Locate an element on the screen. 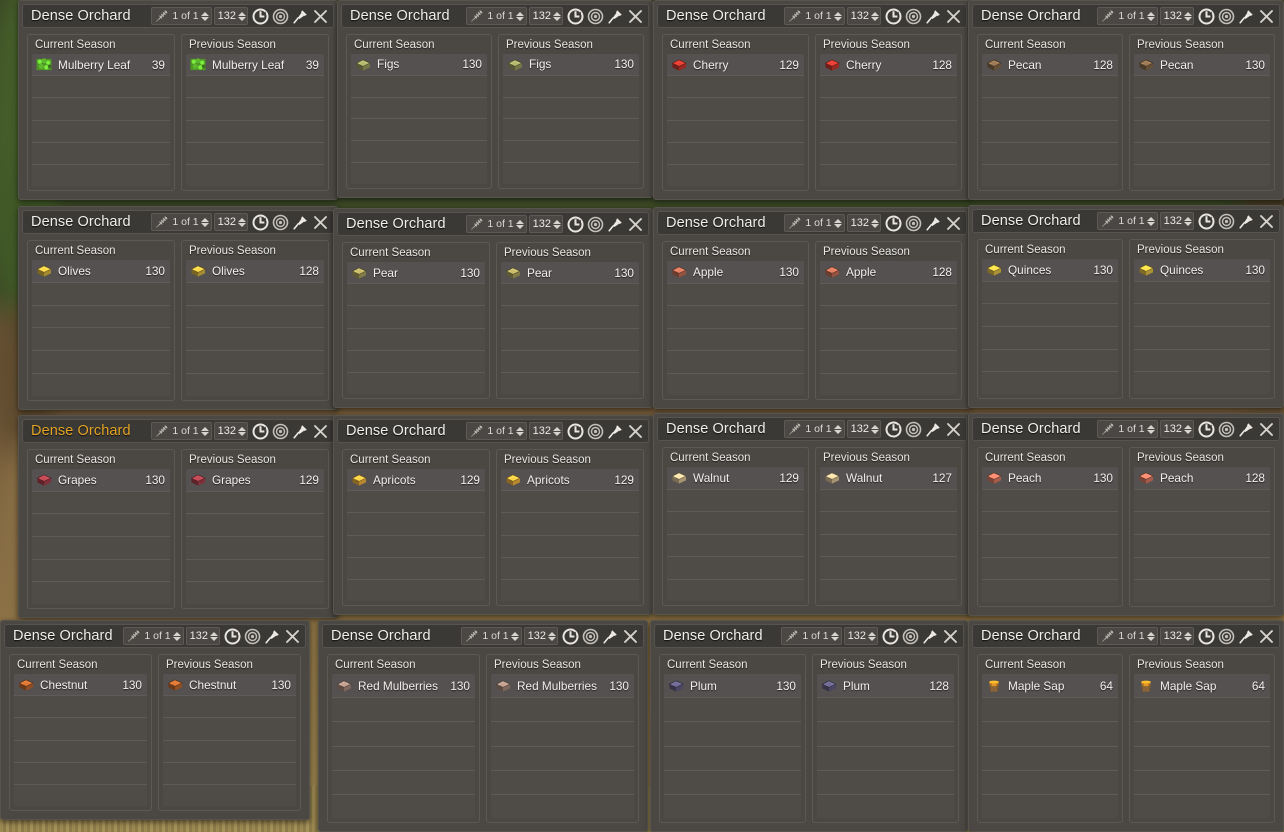 Image resolution: width=1284 pixels, height=832 pixels. inventory-slot: Olives 128 is located at coordinates (255, 271).